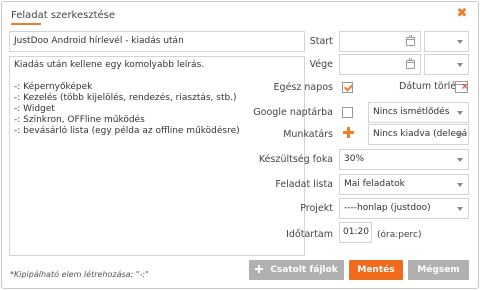 This screenshot has height=290, width=480. I want to click on save-button: Mentés, so click(376, 270).